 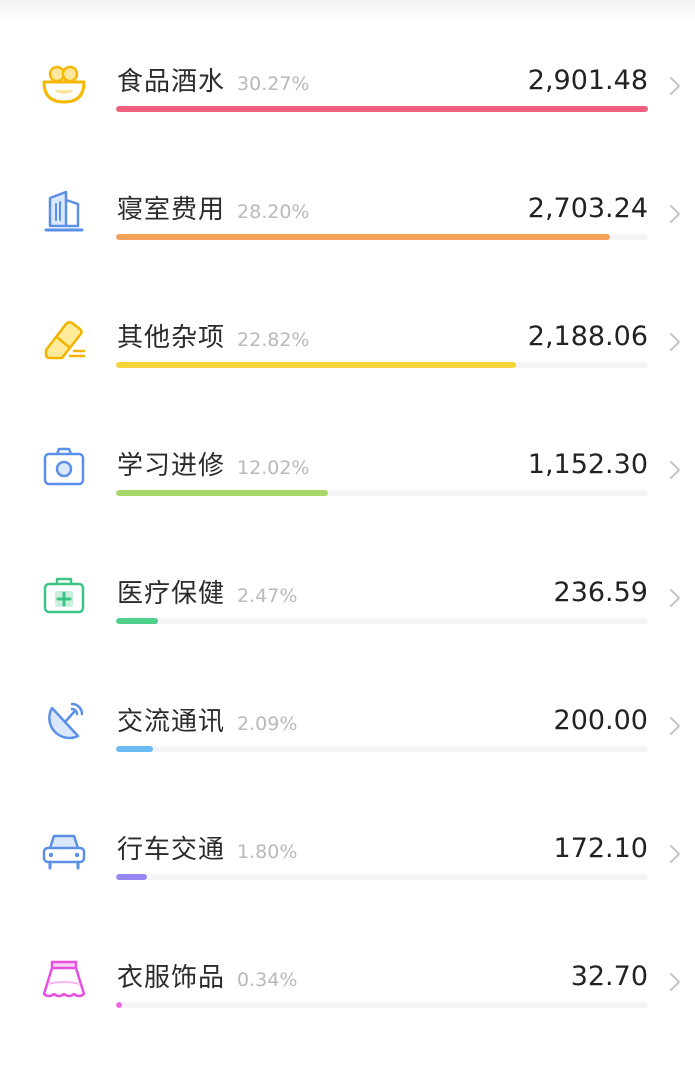 What do you see at coordinates (267, 596) in the screenshot?
I see `category-percent: 2.47%` at bounding box center [267, 596].